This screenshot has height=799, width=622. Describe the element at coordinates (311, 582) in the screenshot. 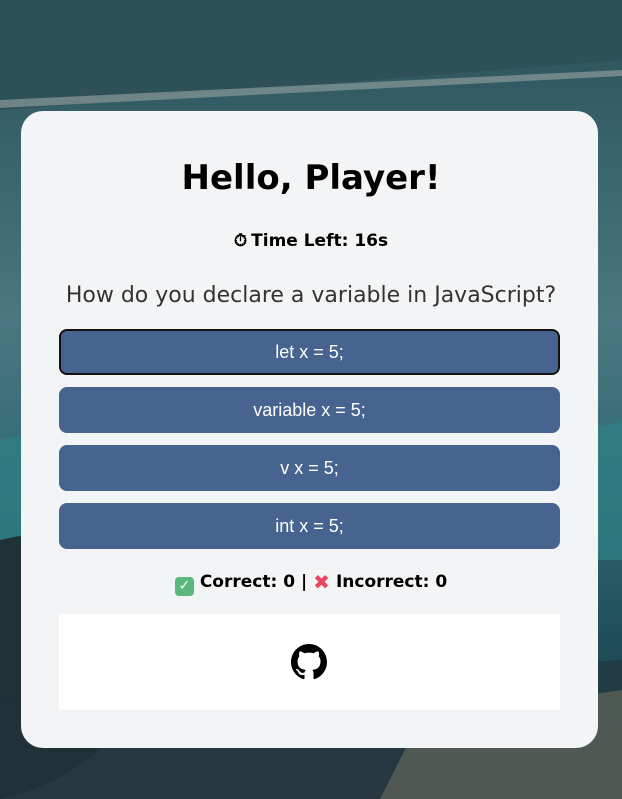

I see `score-summary: ✓ Correct: 0 | ✖ Incorrect: 0` at that location.